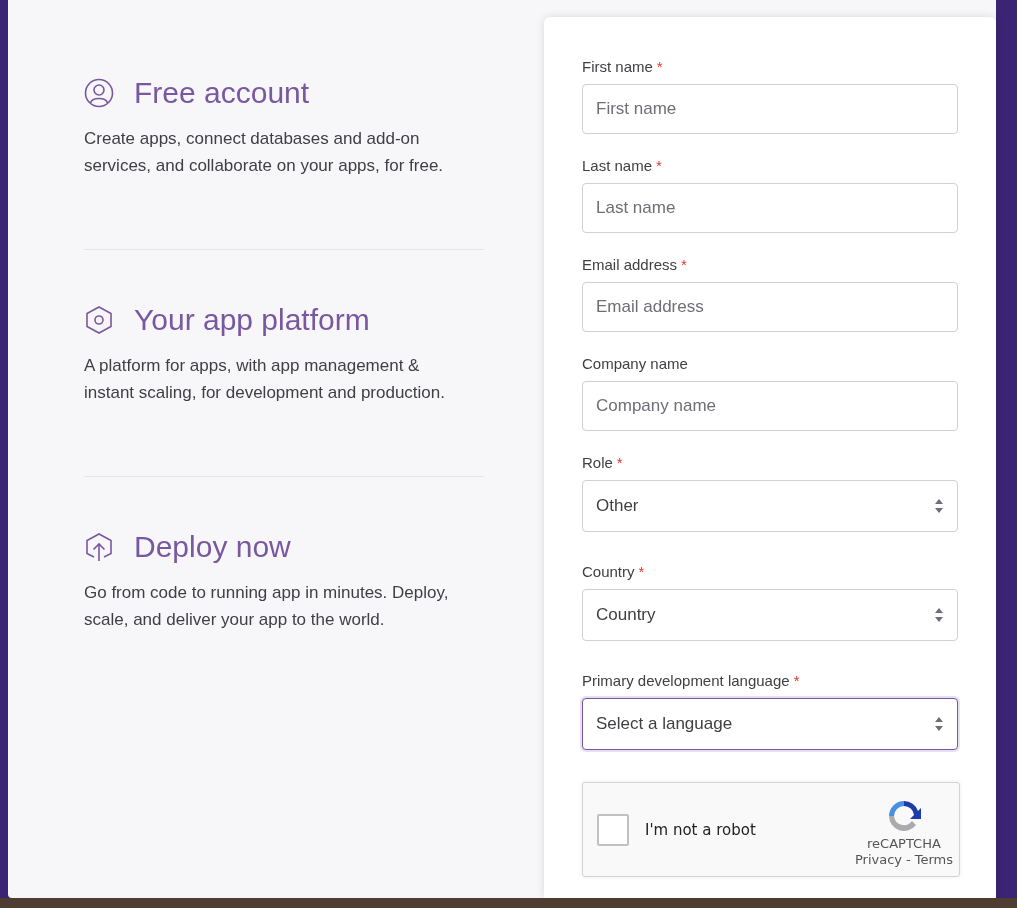 The width and height of the screenshot is (1017, 908). What do you see at coordinates (770, 406) in the screenshot?
I see `text-input-field: Company name` at bounding box center [770, 406].